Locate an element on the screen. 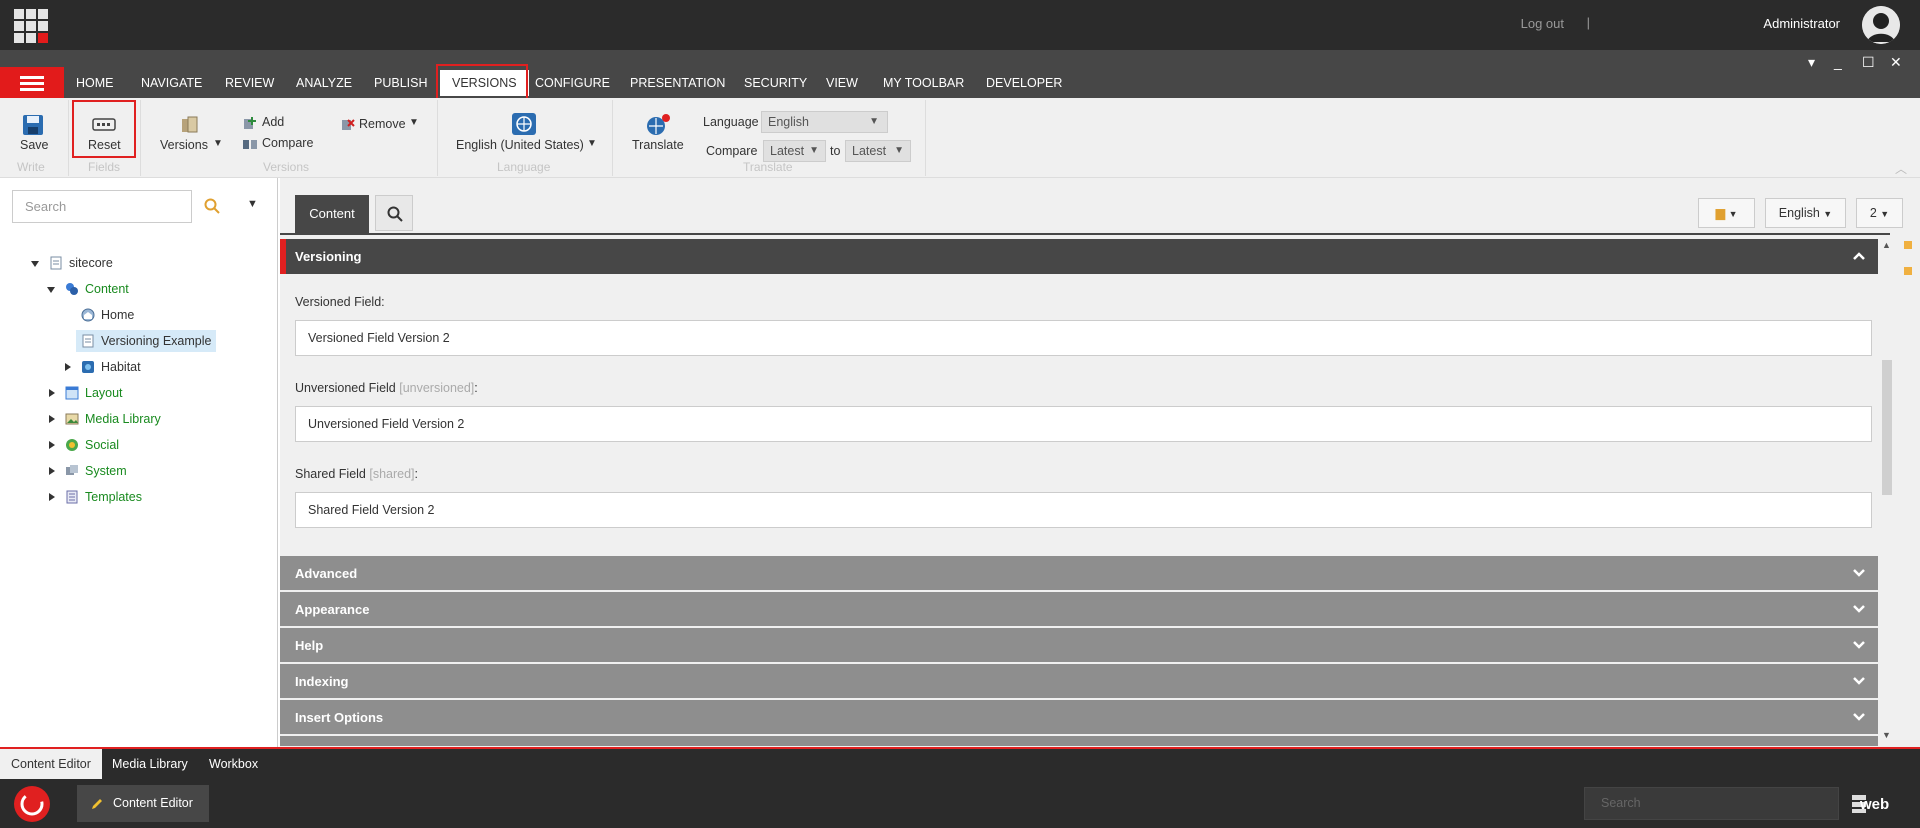 The height and width of the screenshot is (828, 1920). language-selector-button: English ▼ is located at coordinates (1805, 213).